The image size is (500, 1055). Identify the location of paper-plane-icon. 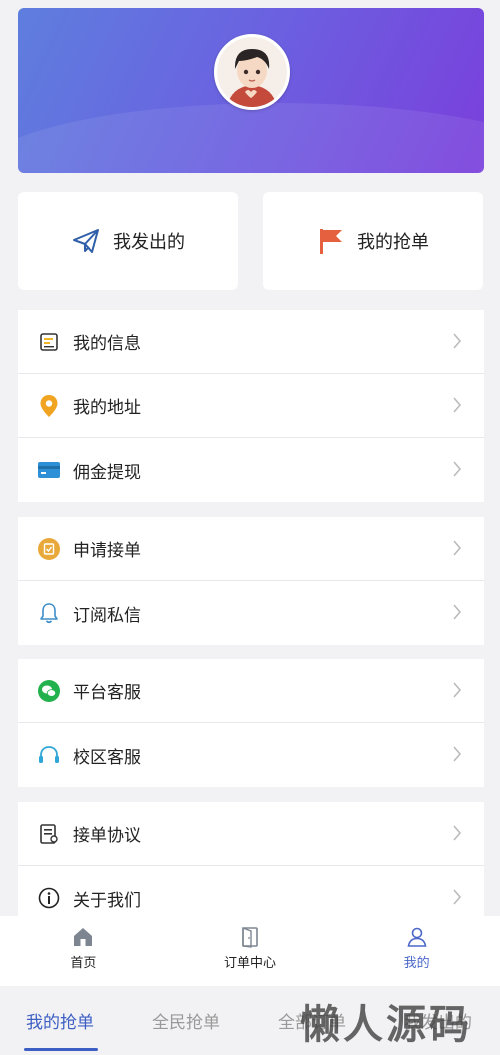
(86, 241).